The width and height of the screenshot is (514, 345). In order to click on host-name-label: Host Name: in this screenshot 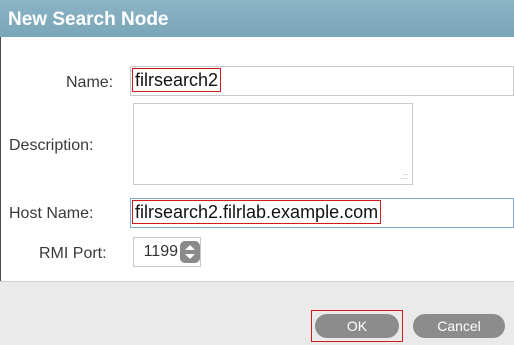, I will do `click(51, 213)`.